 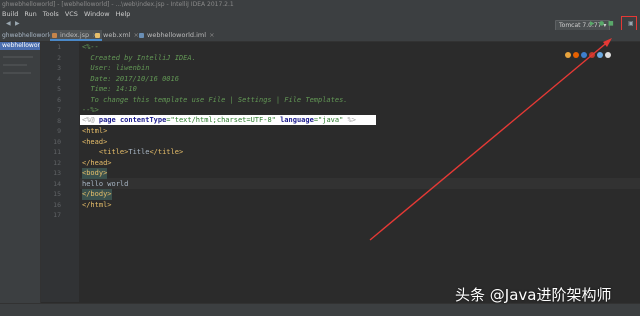 I want to click on project-label: ghwebhelloworld, so click(x=28, y=35).